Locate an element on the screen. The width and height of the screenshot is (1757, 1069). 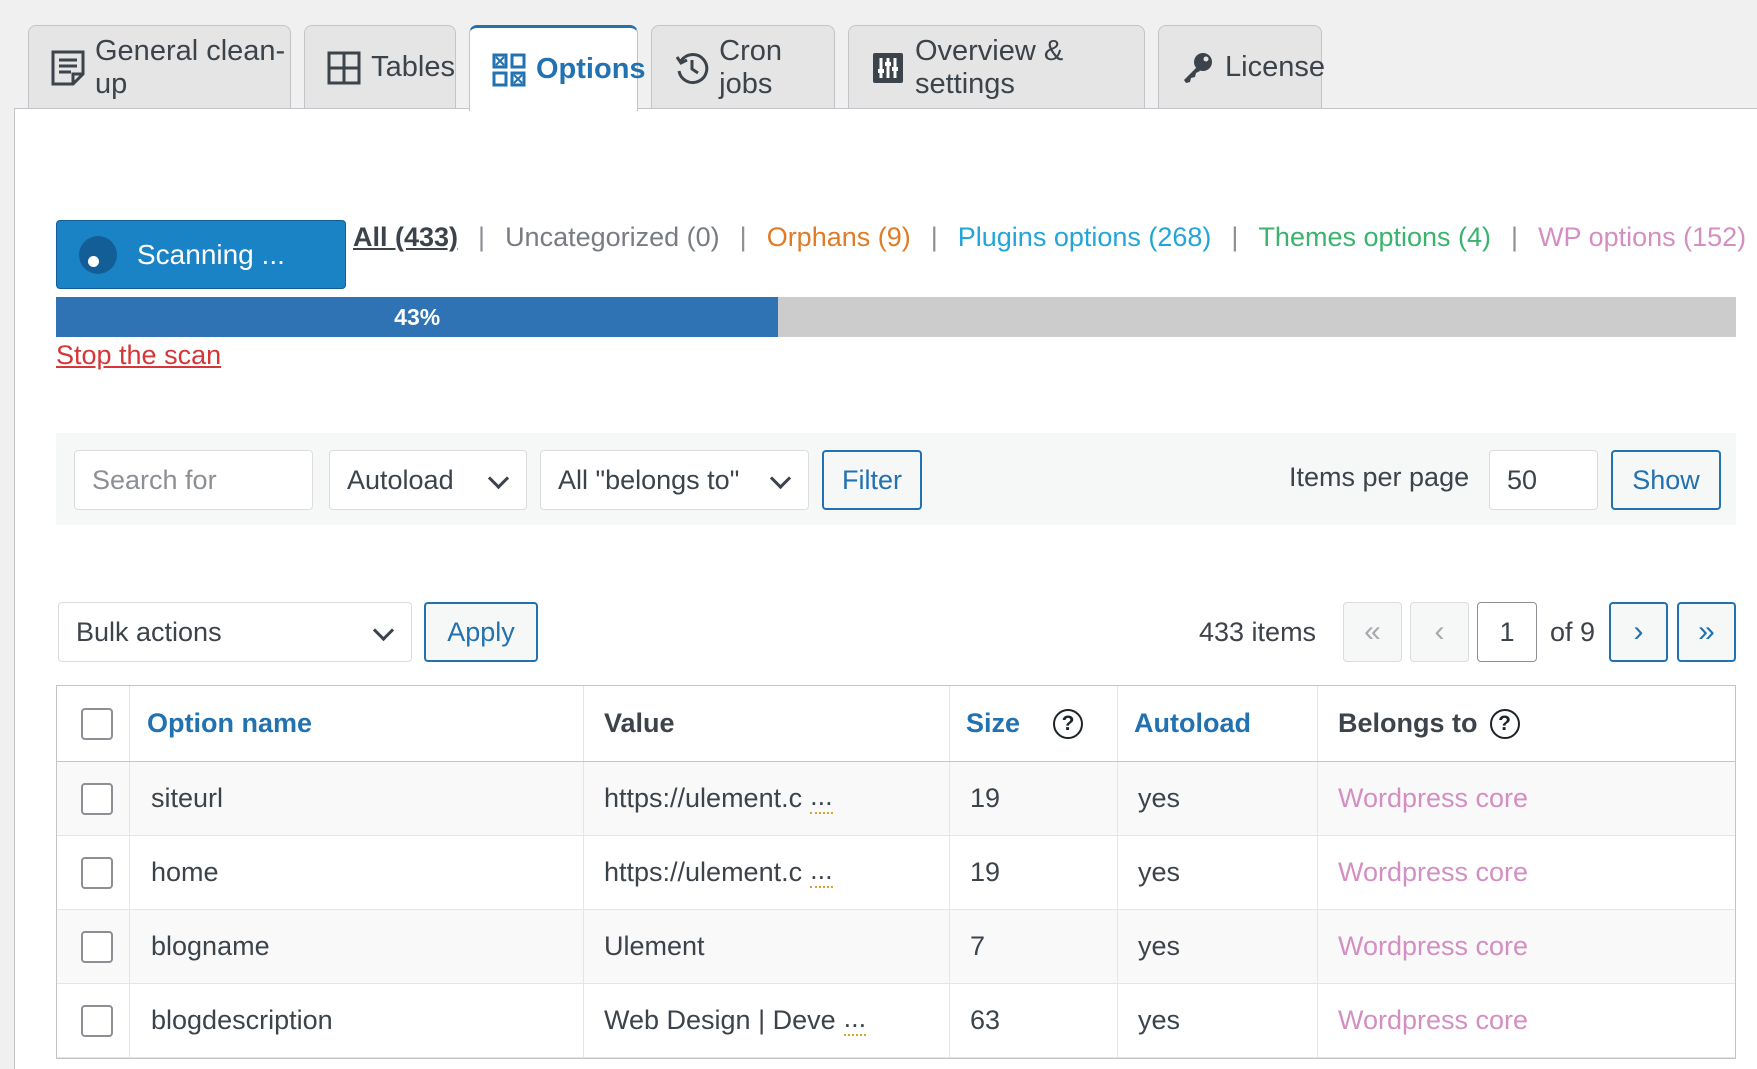
tab-options: Options is located at coordinates (557, 68).